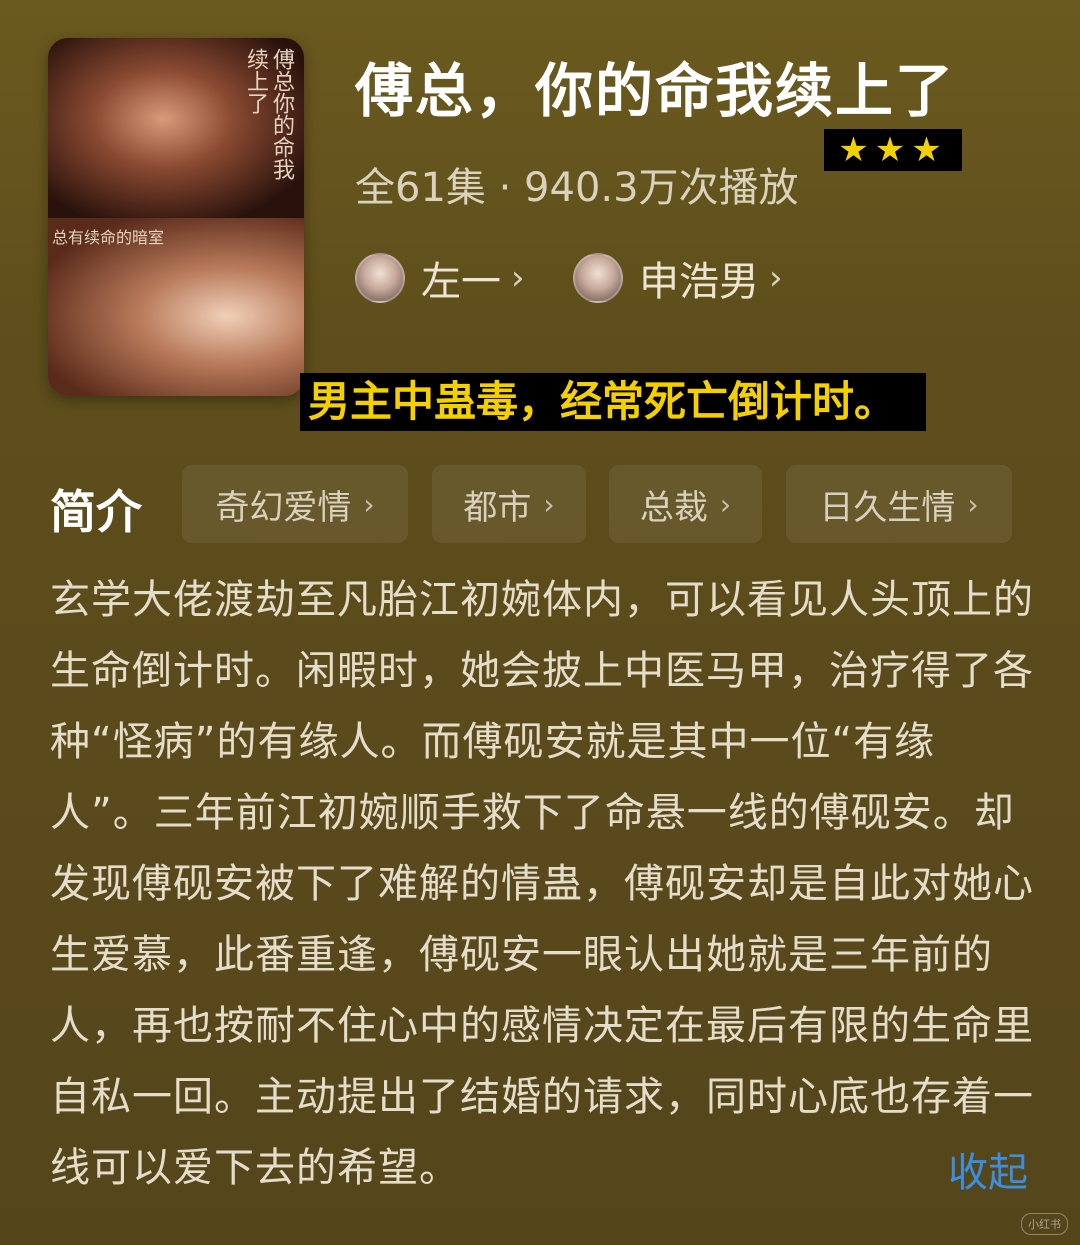 Image resolution: width=1080 pixels, height=1245 pixels. What do you see at coordinates (96, 512) in the screenshot?
I see `intro-heading: 简介` at bounding box center [96, 512].